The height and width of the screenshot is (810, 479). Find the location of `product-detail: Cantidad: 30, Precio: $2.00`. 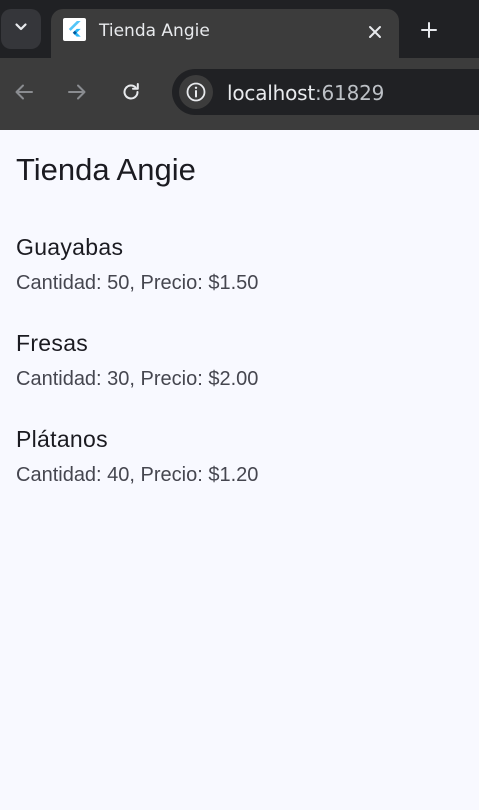

product-detail: Cantidad: 30, Precio: $2.00 is located at coordinates (137, 379).